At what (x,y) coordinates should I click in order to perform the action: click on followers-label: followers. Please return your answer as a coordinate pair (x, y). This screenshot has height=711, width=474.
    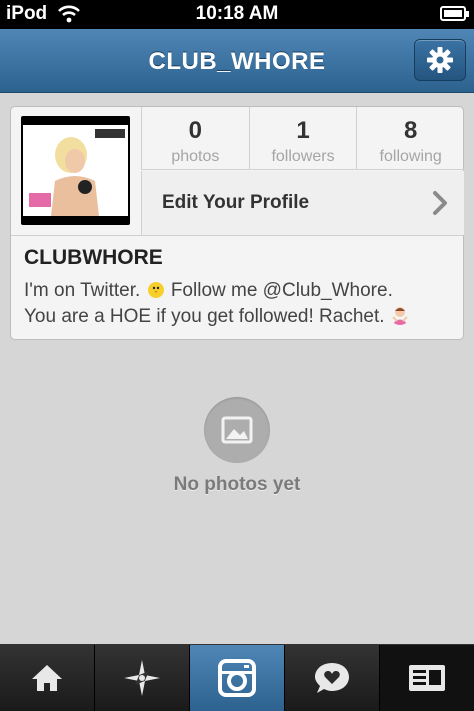
    Looking at the image, I should click on (303, 156).